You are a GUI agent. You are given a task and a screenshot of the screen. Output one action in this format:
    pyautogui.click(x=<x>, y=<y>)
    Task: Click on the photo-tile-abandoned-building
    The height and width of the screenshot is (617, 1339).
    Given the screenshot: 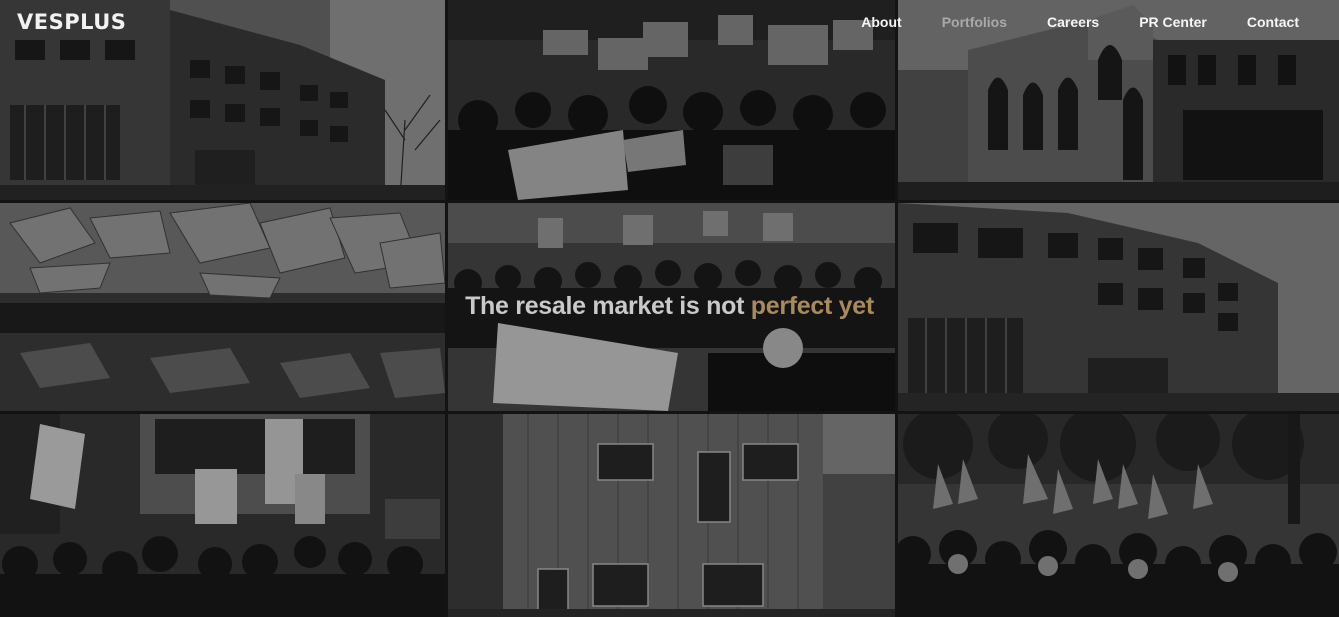 What is the action you would take?
    pyautogui.click(x=671, y=515)
    